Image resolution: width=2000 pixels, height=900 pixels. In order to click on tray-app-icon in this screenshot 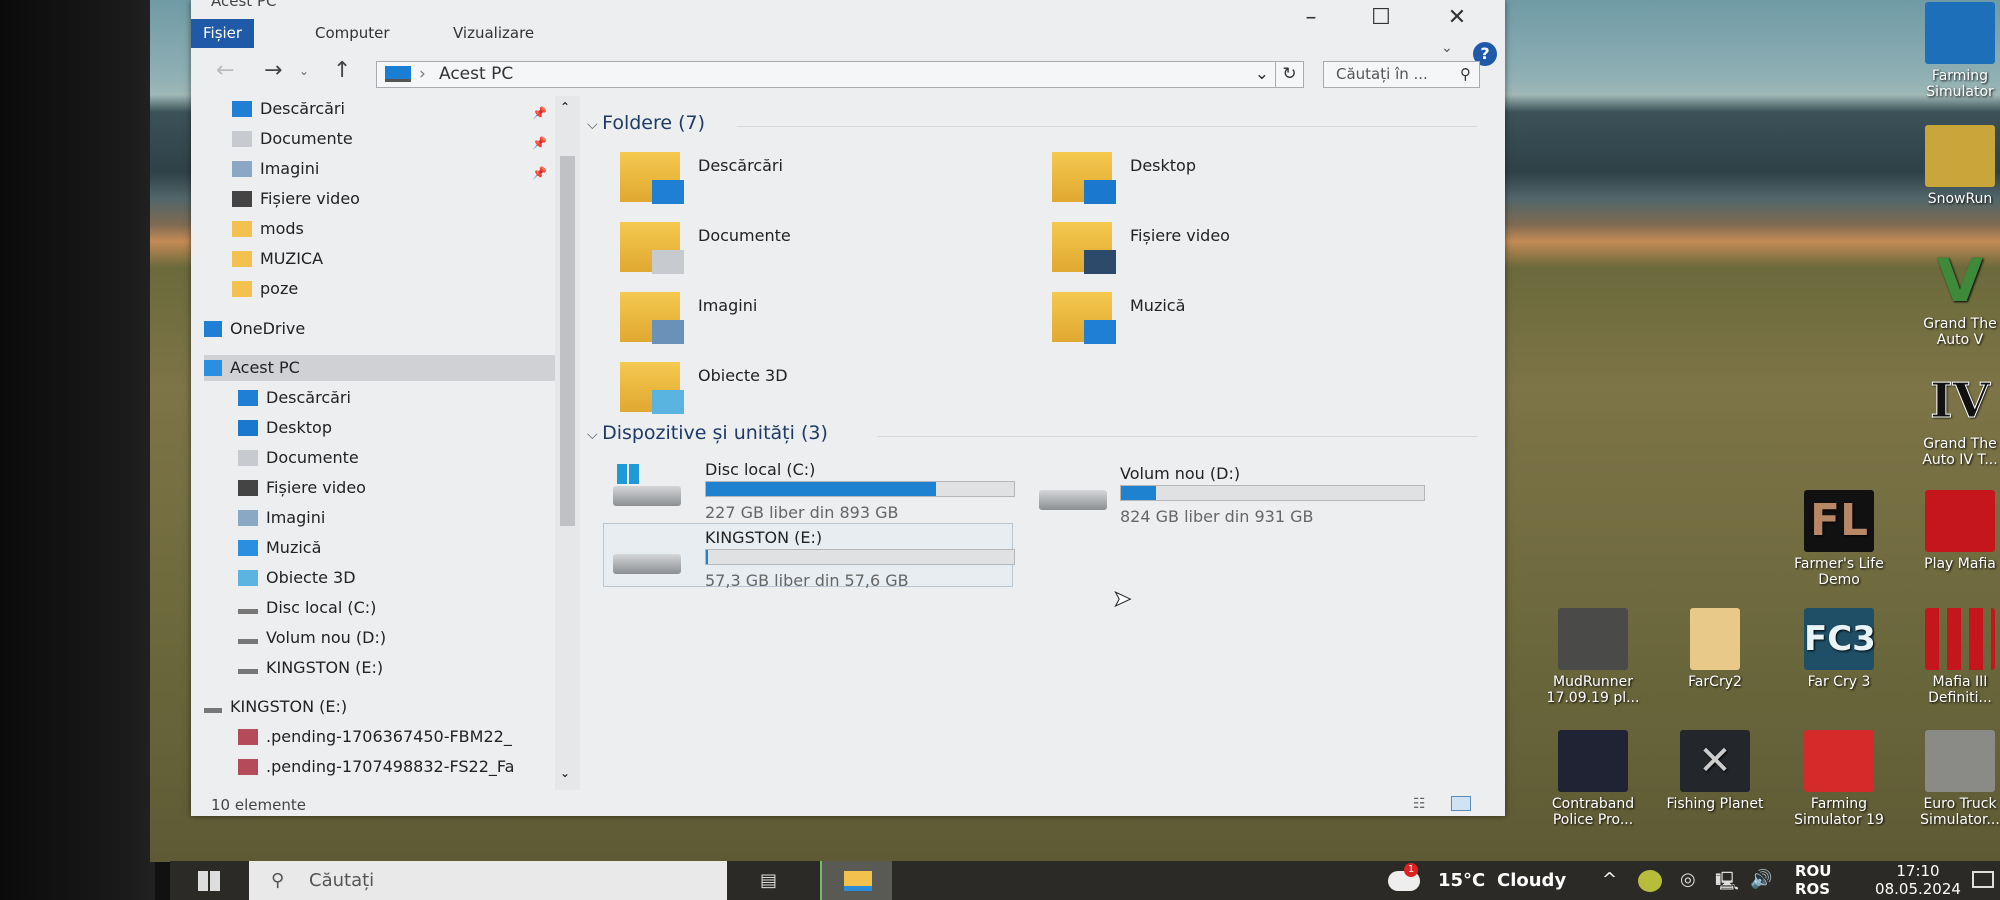, I will do `click(1650, 881)`.